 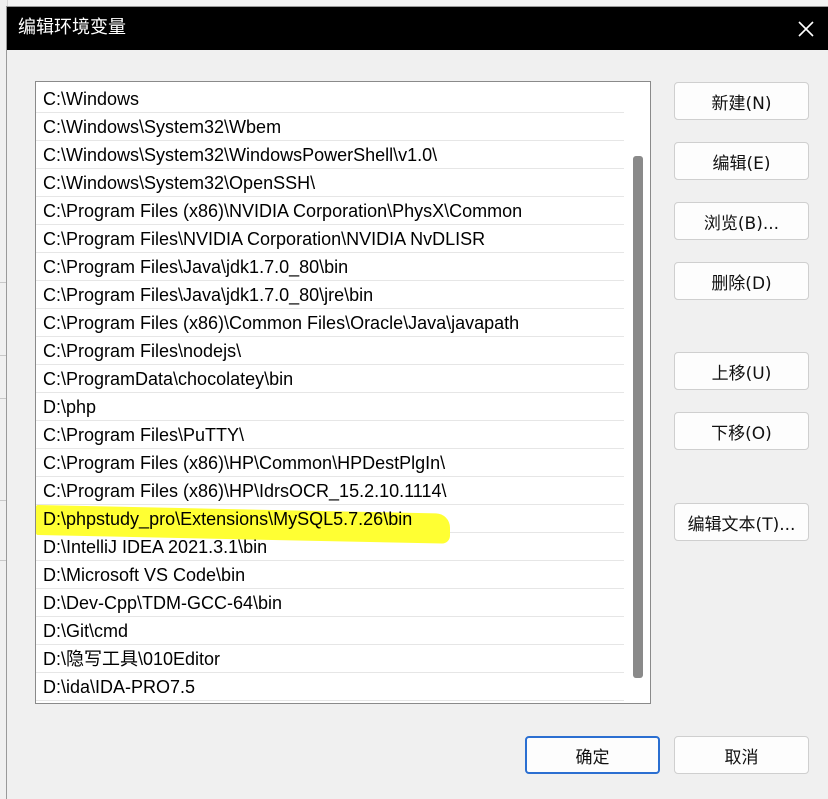 I want to click on path-list-item: C:\Program Files\nodejs\, so click(x=330, y=351).